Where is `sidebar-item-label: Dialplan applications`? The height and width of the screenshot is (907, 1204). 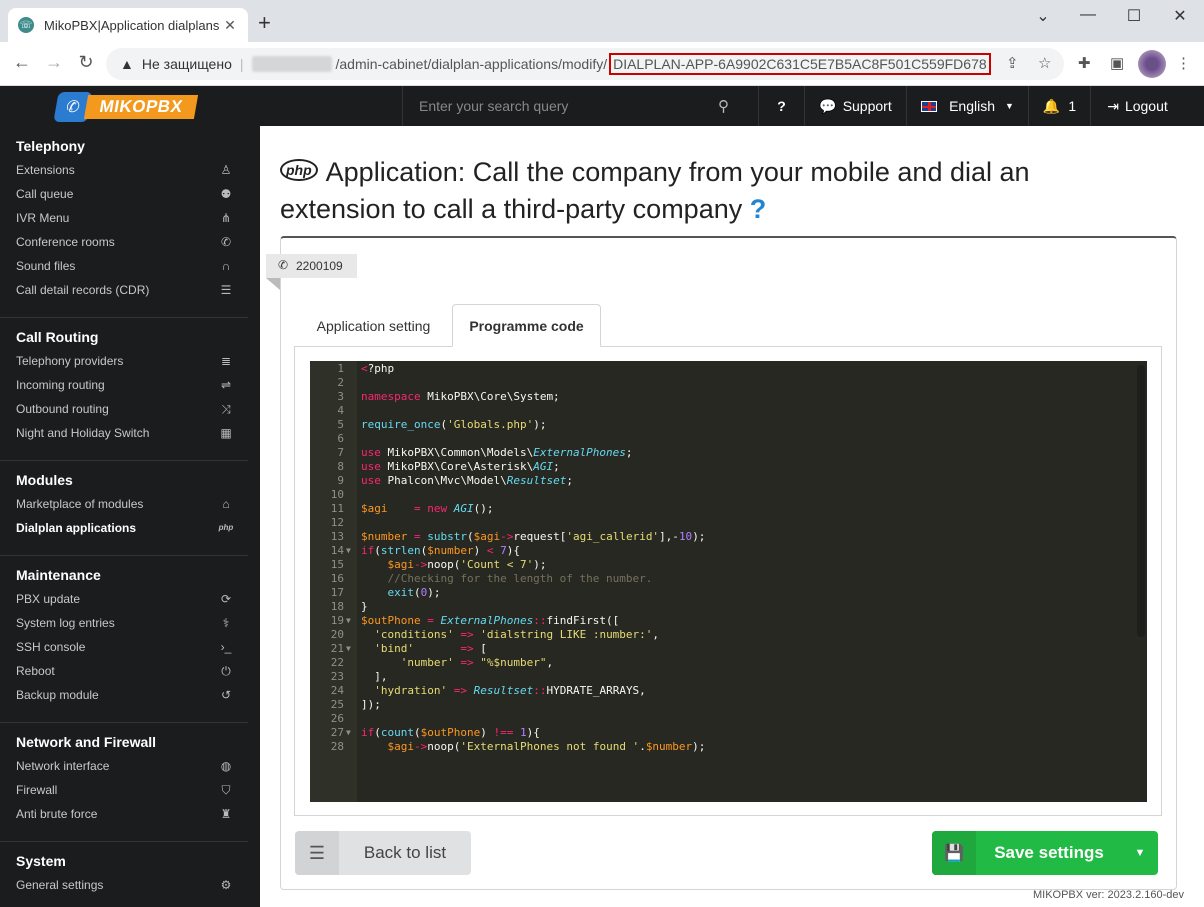 sidebar-item-label: Dialplan applications is located at coordinates (76, 528).